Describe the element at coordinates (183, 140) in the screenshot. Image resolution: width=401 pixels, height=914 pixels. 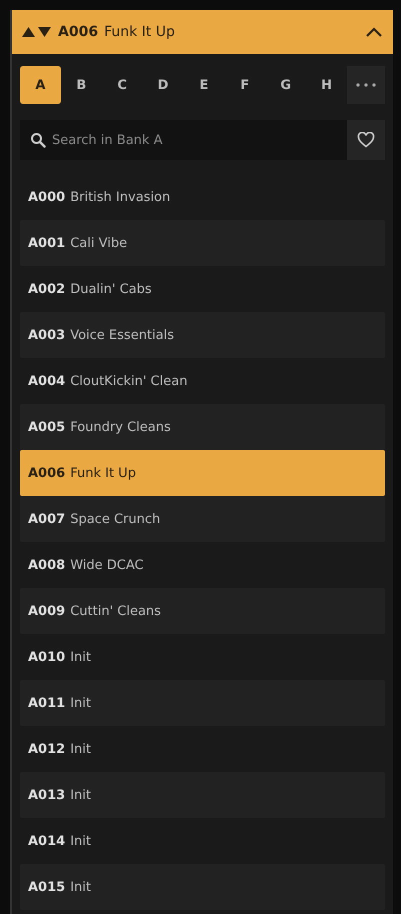
I see `search-field: Search in Bank A` at that location.